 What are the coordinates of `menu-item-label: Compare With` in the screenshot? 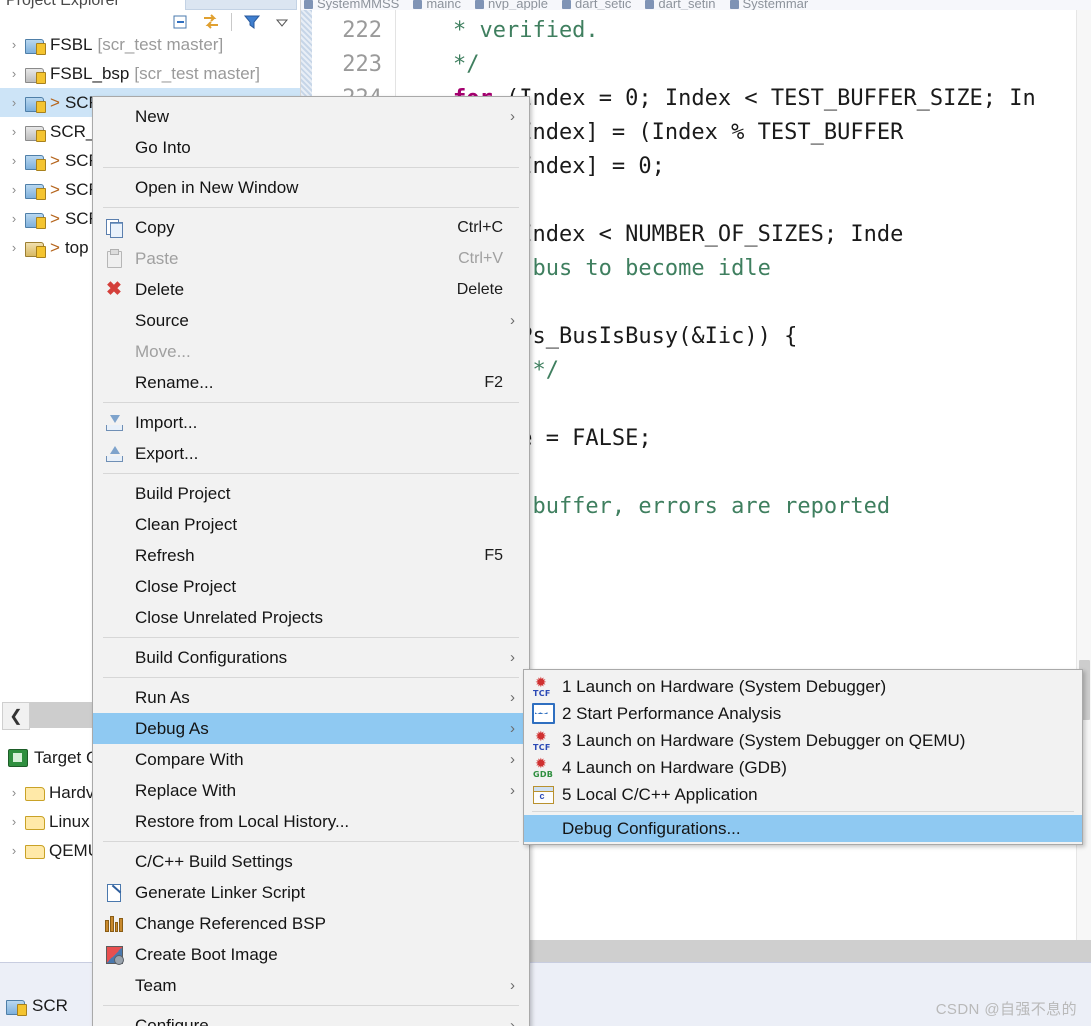 It's located at (189, 759).